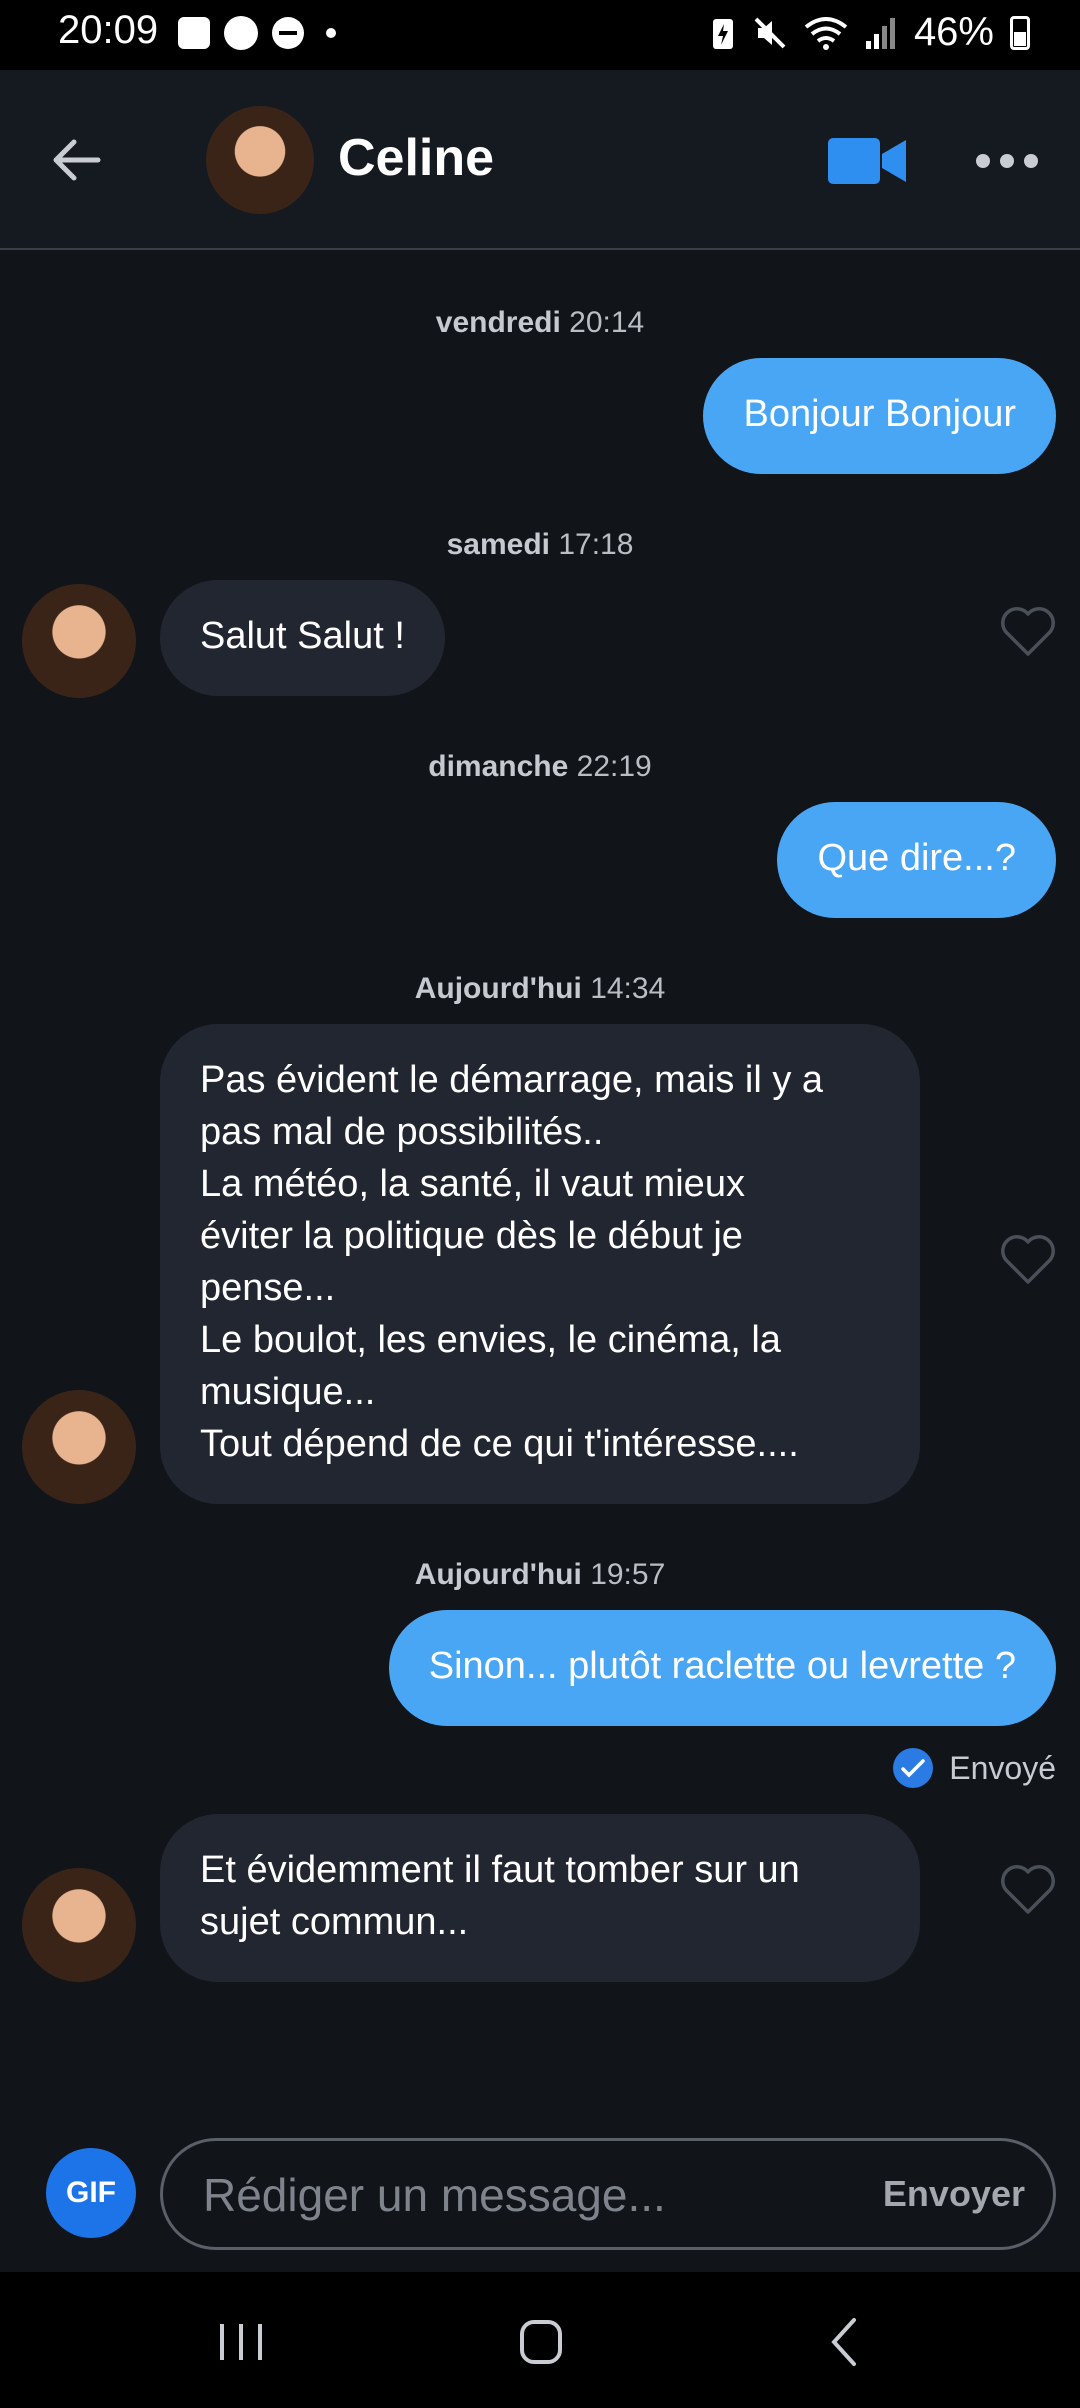  What do you see at coordinates (302, 638) in the screenshot?
I see `message-incoming: Salut Salut !` at bounding box center [302, 638].